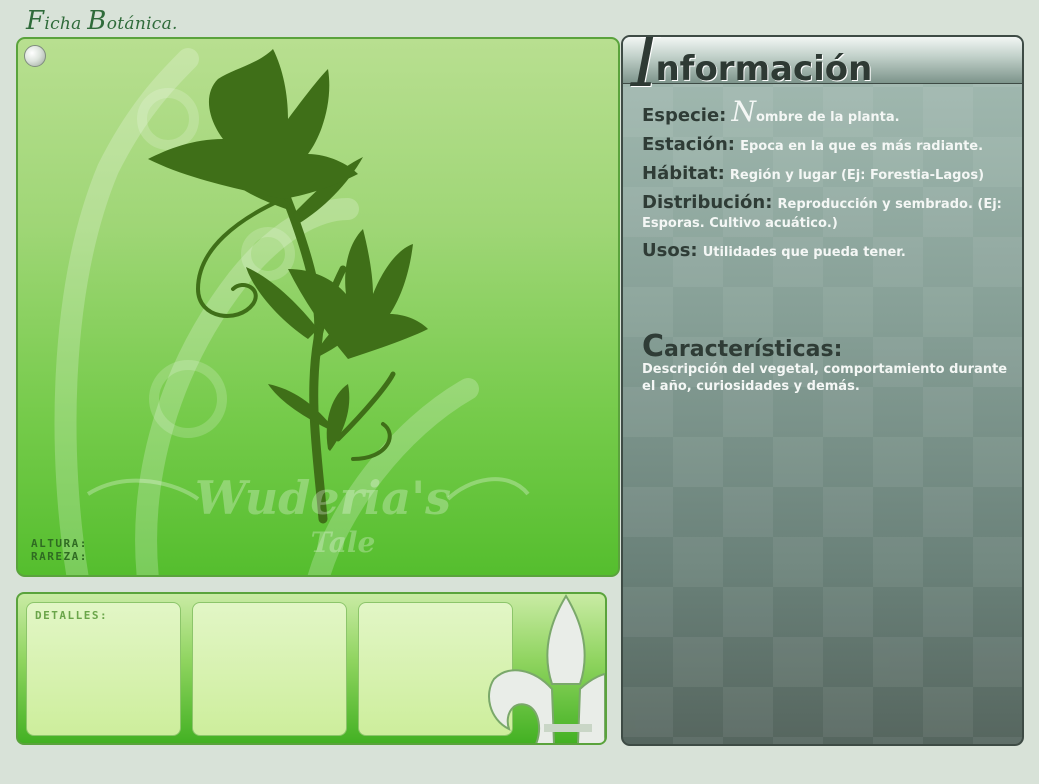  Describe the element at coordinates (59, 543) in the screenshot. I see `height-label: ALTURA:` at that location.